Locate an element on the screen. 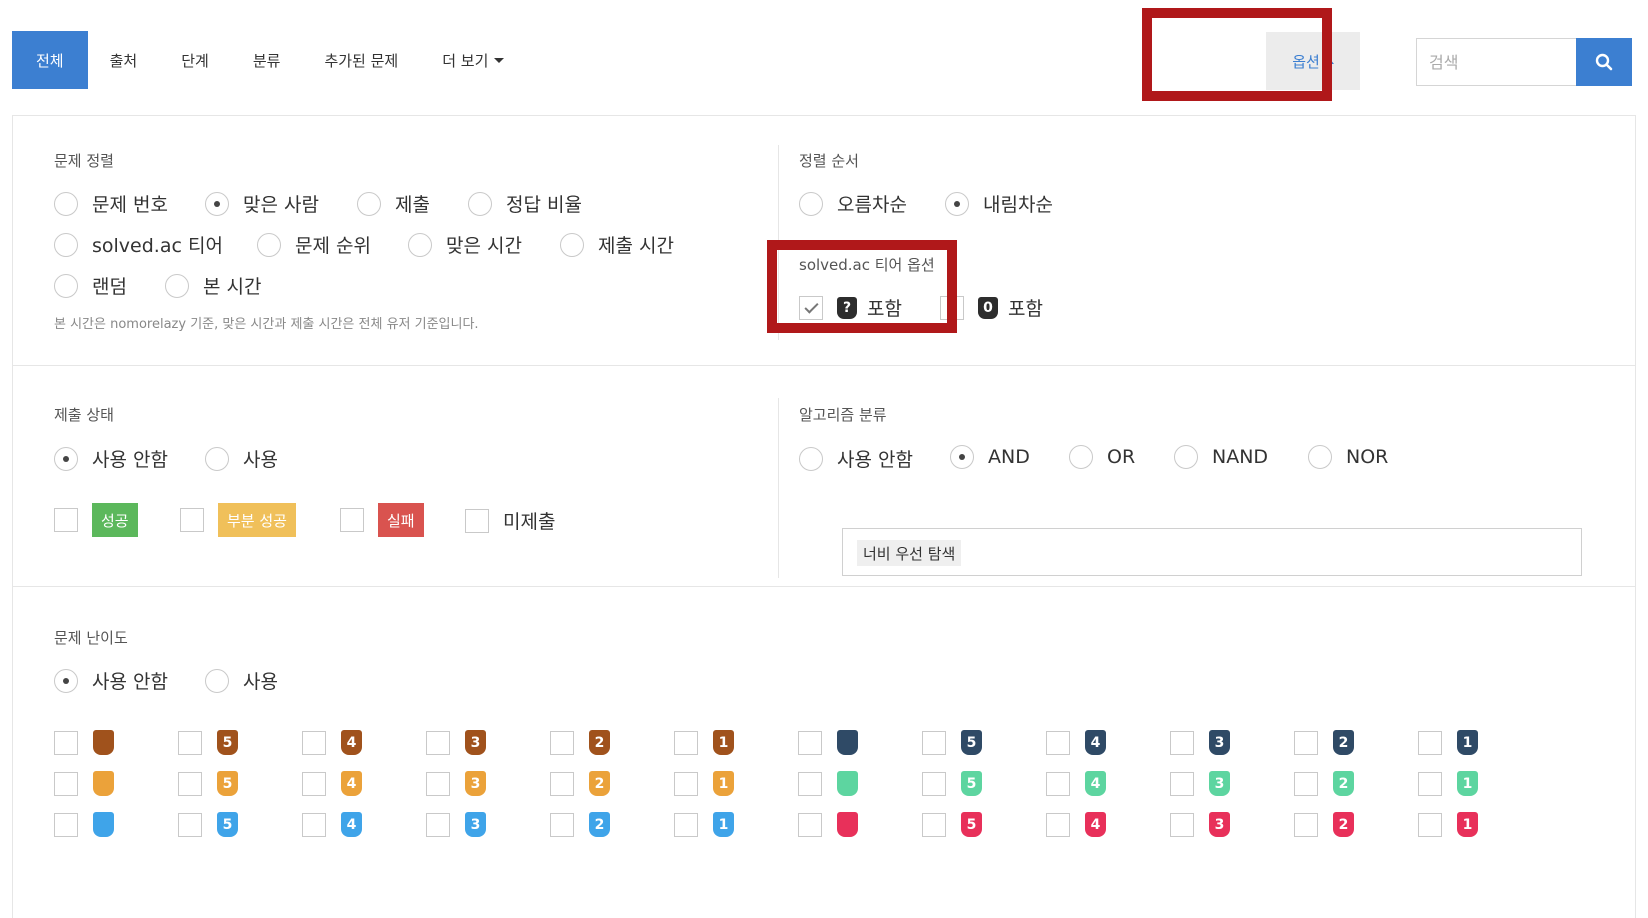 The width and height of the screenshot is (1648, 918). algo-tag-input: 너비 우선 탐색 is located at coordinates (1212, 552).